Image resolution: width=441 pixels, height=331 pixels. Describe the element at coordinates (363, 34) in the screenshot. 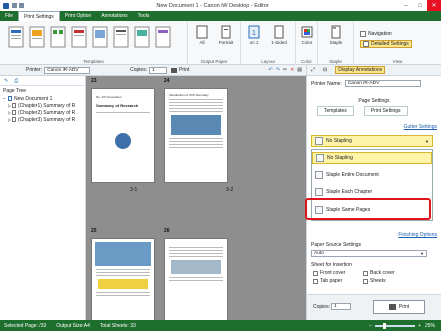

I see `navigation-icon` at that location.